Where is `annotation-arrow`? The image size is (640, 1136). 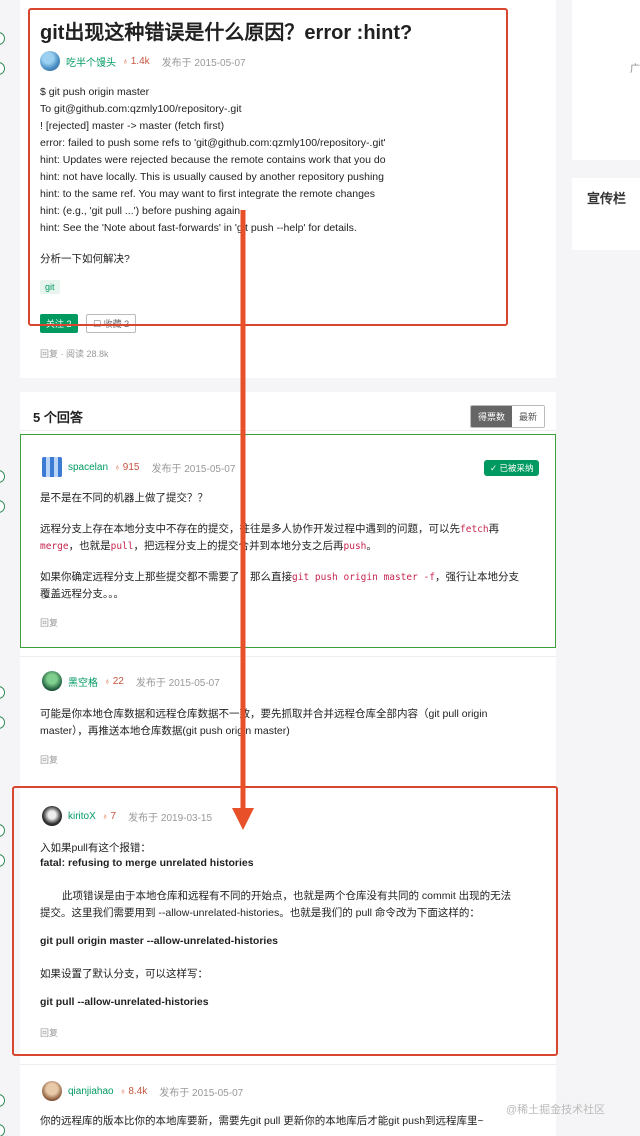 annotation-arrow is located at coordinates (243, 520).